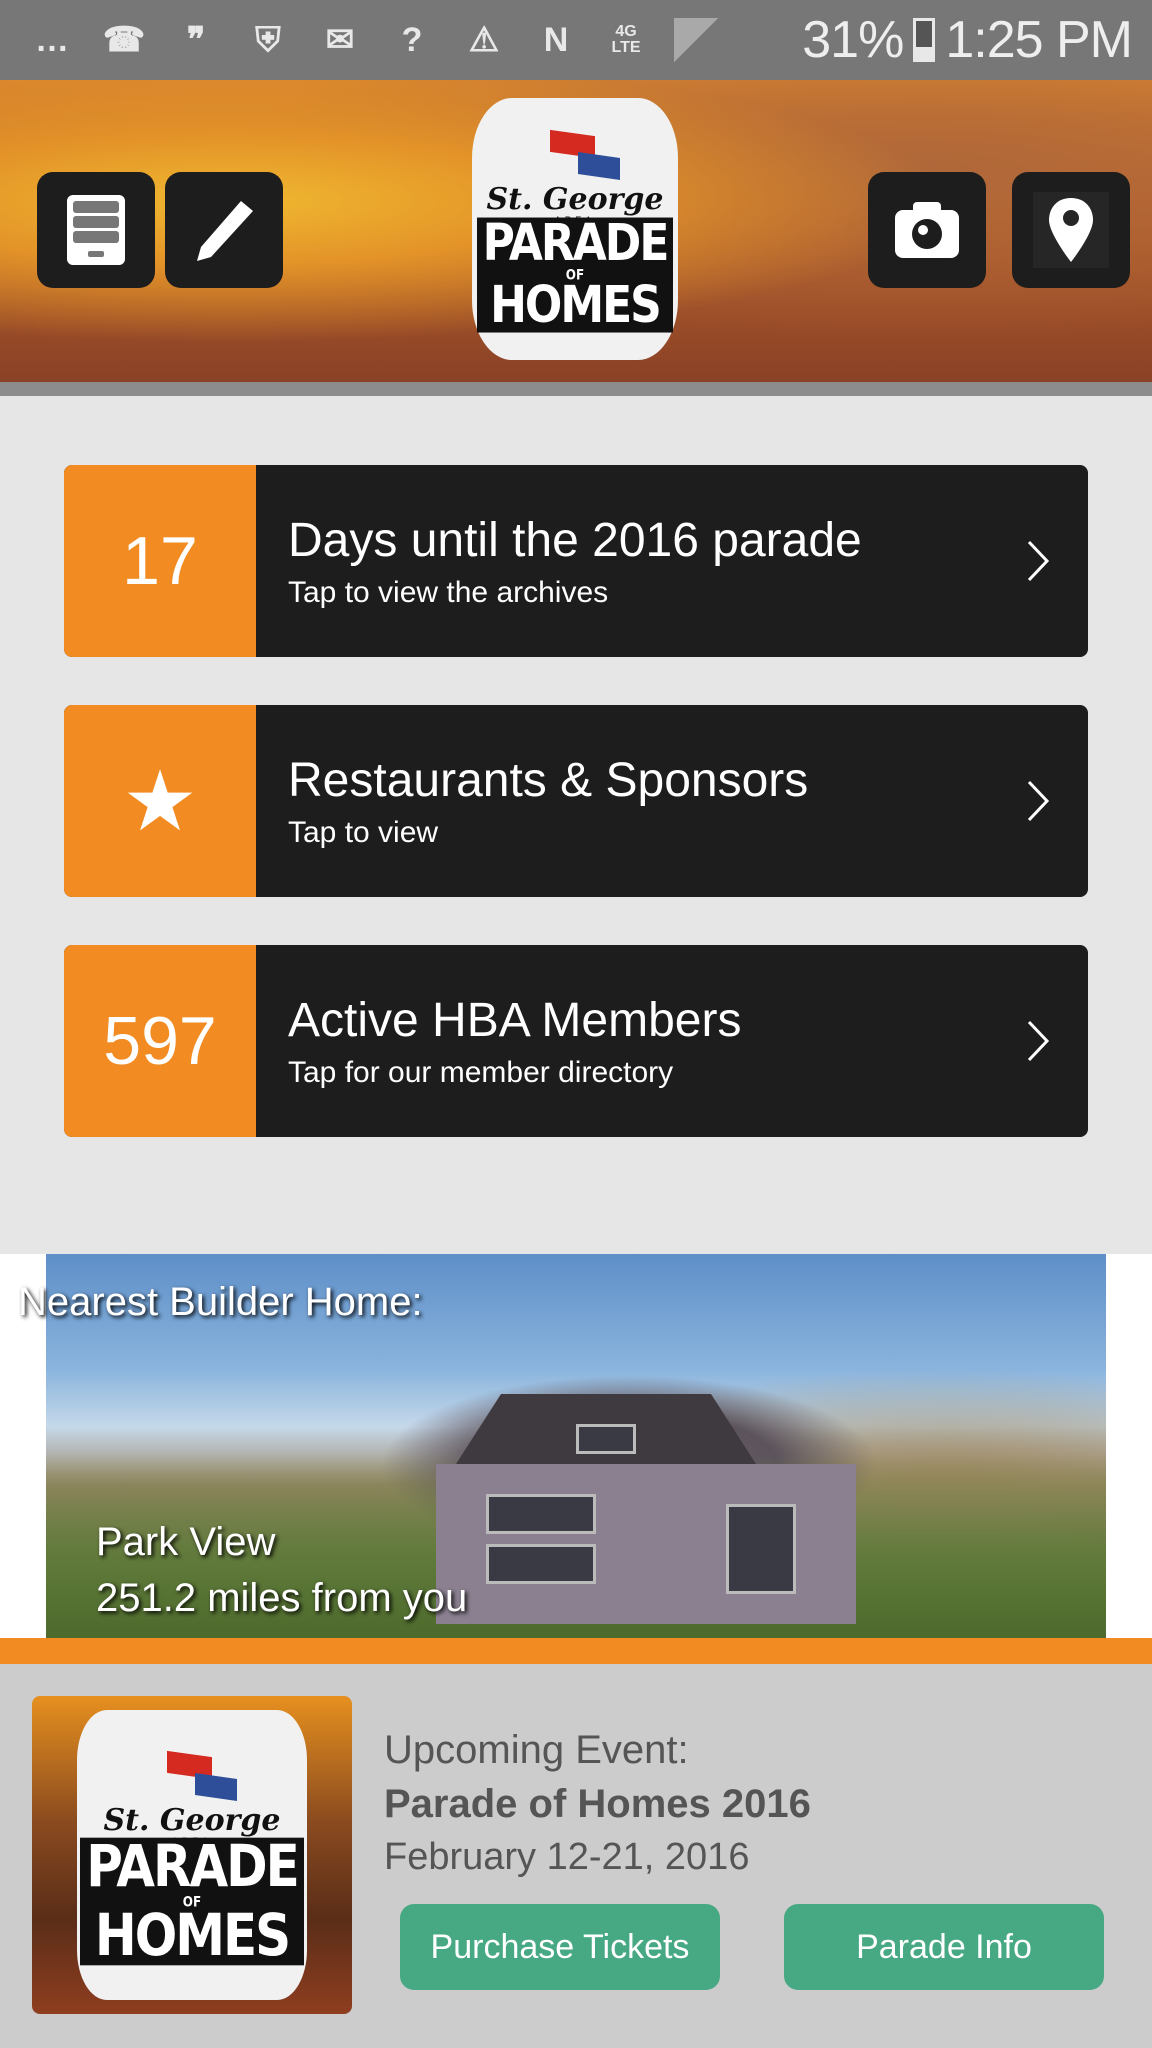 This screenshot has height=2048, width=1152. I want to click on section-divider, so click(576, 1651).